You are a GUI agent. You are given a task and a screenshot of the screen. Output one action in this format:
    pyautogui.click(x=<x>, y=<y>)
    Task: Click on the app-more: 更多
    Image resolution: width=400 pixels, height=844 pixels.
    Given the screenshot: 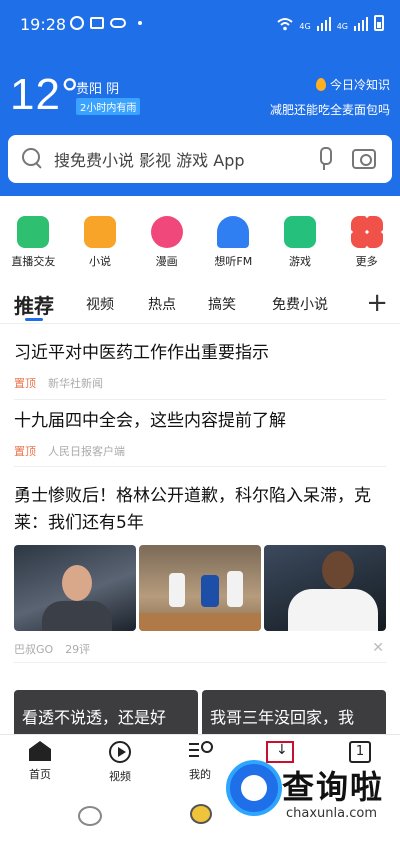 What is the action you would take?
    pyautogui.click(x=367, y=246)
    